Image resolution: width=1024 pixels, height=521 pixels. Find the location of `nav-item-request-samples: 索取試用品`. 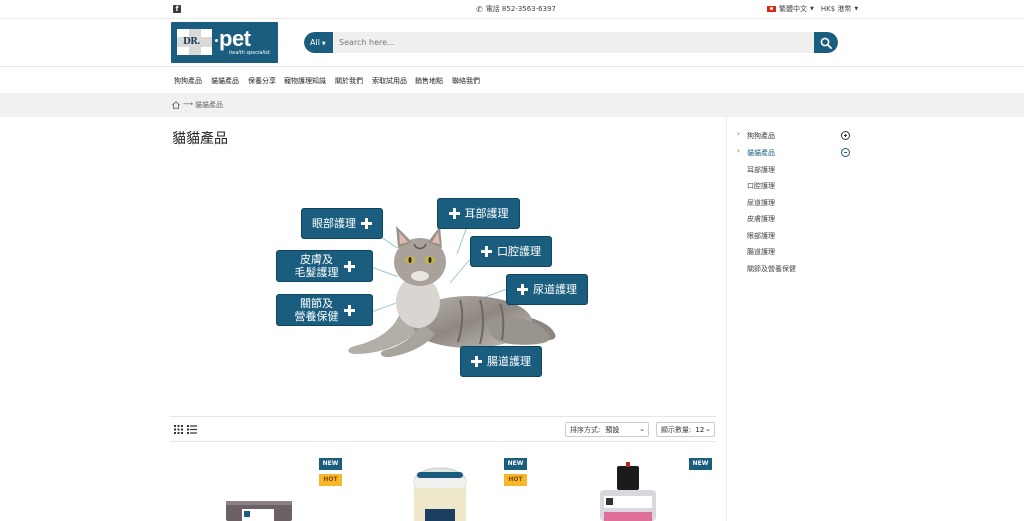

nav-item-request-samples: 索取試用品 is located at coordinates (389, 81).